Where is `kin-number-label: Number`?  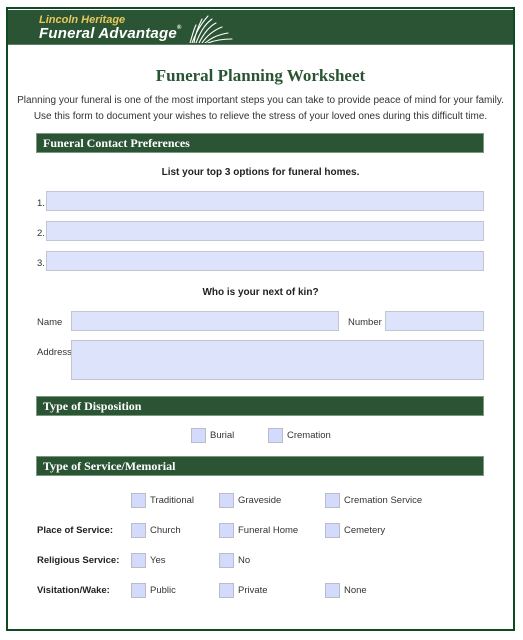
kin-number-label: Number is located at coordinates (365, 322).